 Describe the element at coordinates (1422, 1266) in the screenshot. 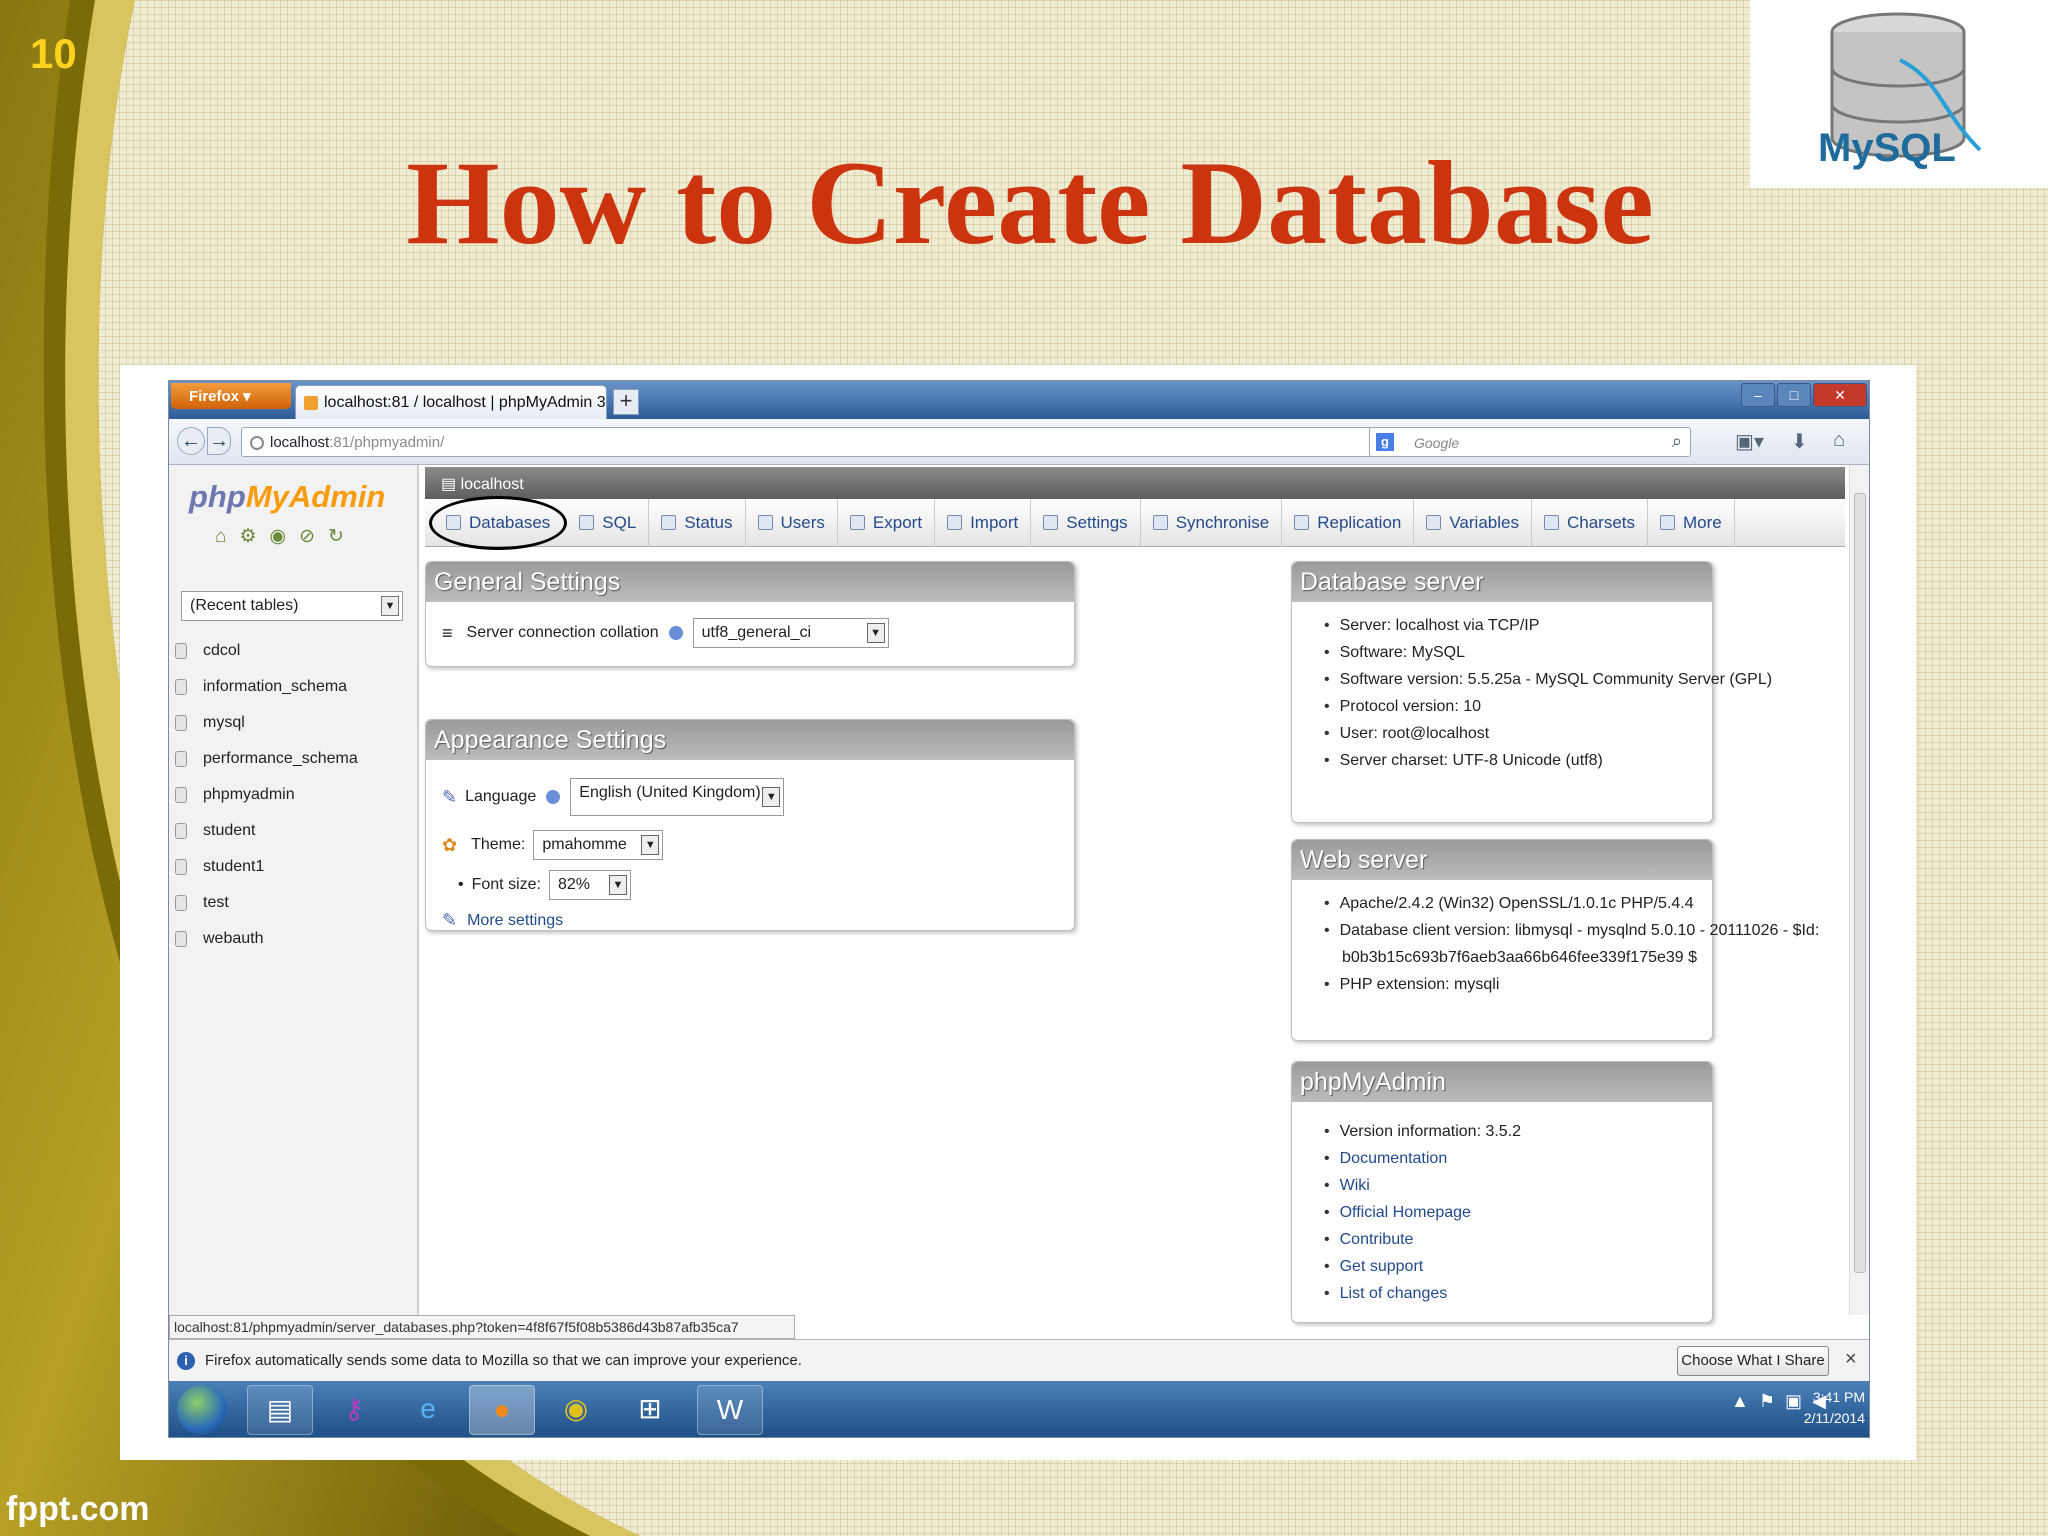

I see `list-item: Get support` at that location.